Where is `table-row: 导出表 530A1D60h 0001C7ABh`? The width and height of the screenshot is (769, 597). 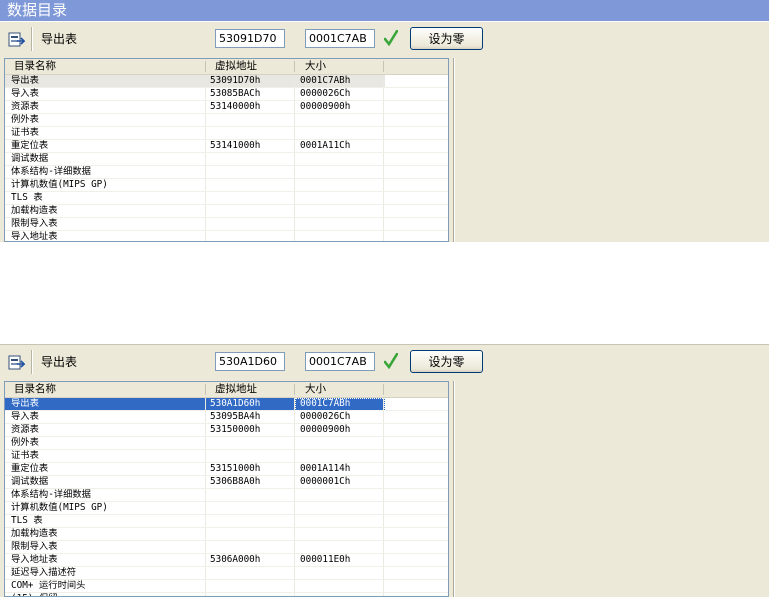 table-row: 导出表 530A1D60h 0001C7ABh is located at coordinates (226, 404).